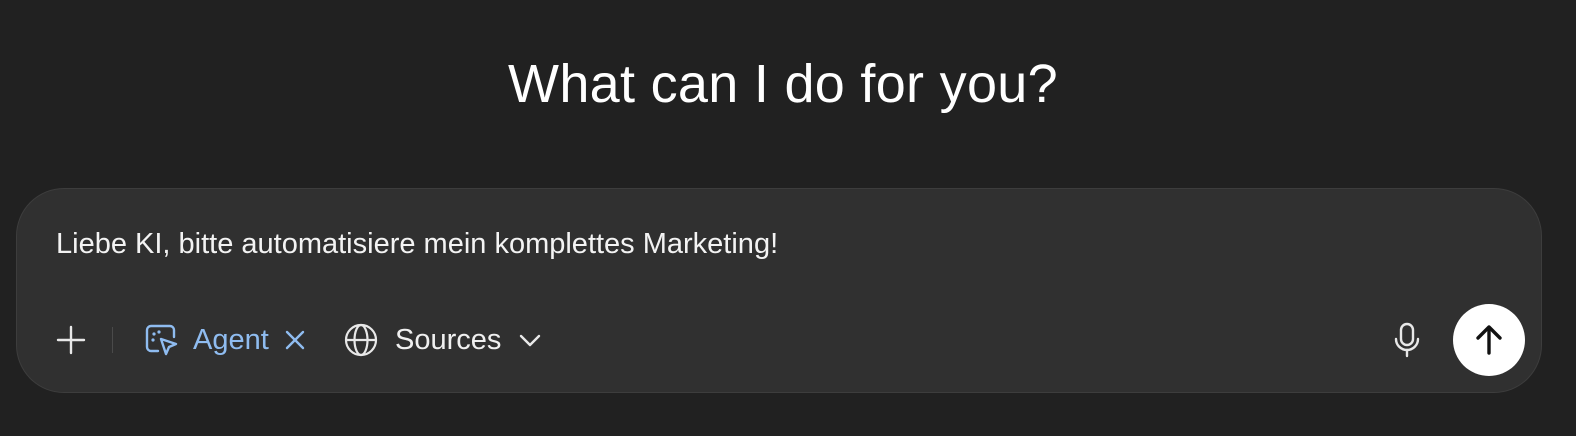 The height and width of the screenshot is (436, 1576). Describe the element at coordinates (783, 84) in the screenshot. I see `page-title: What can I do for you?` at that location.